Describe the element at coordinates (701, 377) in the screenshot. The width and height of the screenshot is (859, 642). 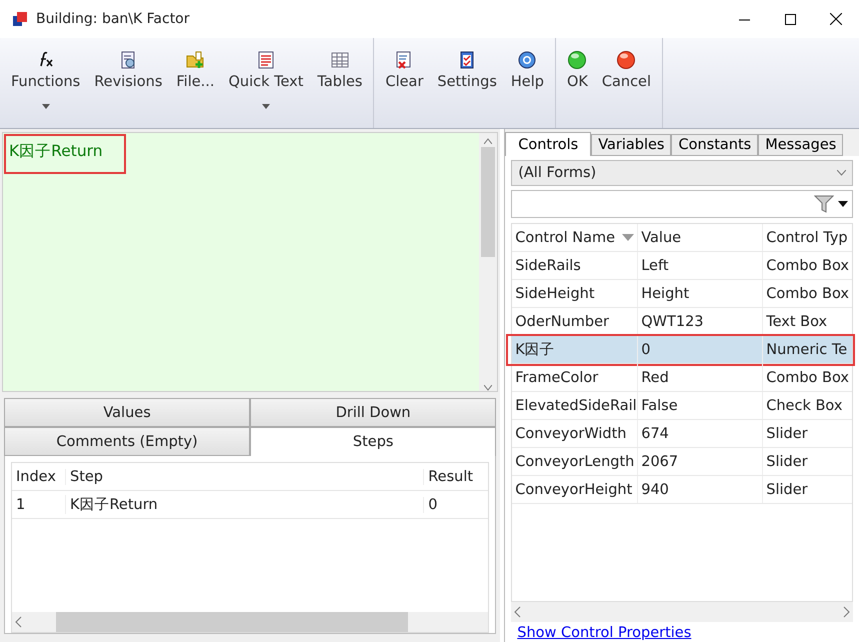
I see `table-cell: Red` at that location.